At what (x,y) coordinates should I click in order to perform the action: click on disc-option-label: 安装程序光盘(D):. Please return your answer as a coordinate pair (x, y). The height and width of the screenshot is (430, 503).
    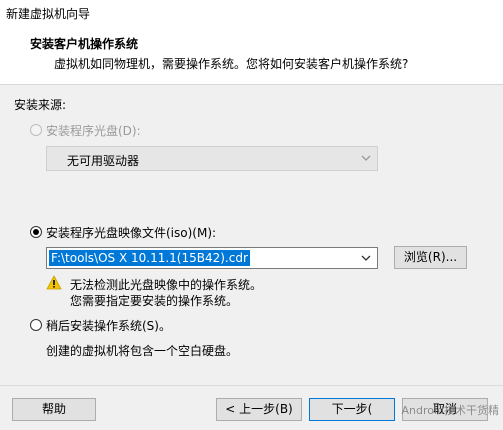
    Looking at the image, I should click on (93, 131).